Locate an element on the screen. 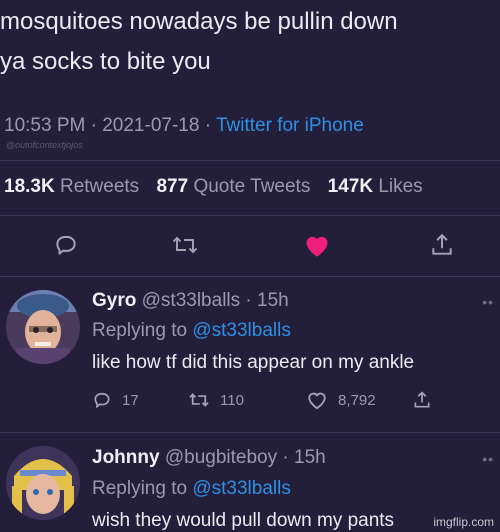 The height and width of the screenshot is (532, 500). tweet-text-line-2: ya socks to bite you is located at coordinates (105, 61).